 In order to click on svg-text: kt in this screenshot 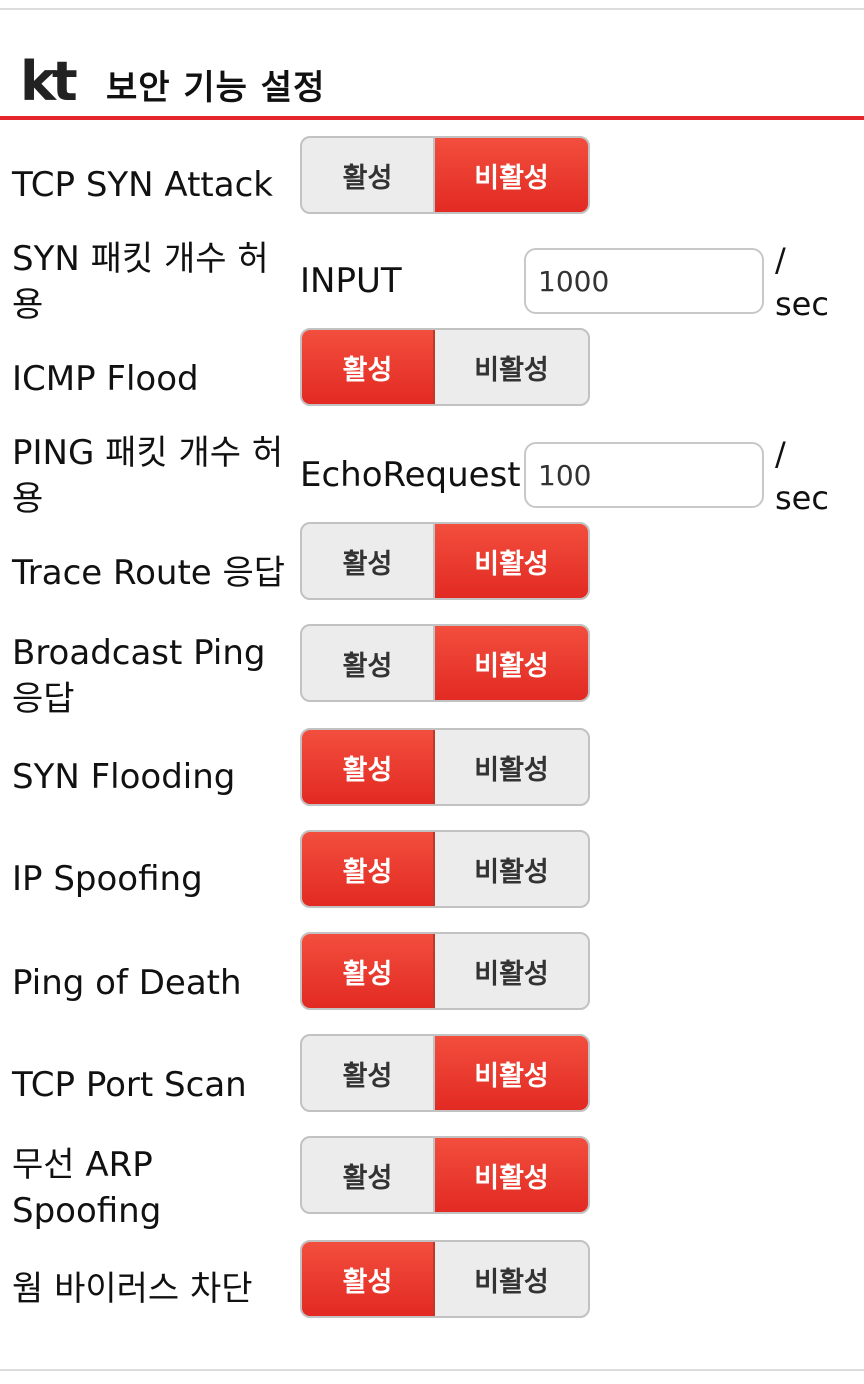, I will do `click(48, 80)`.